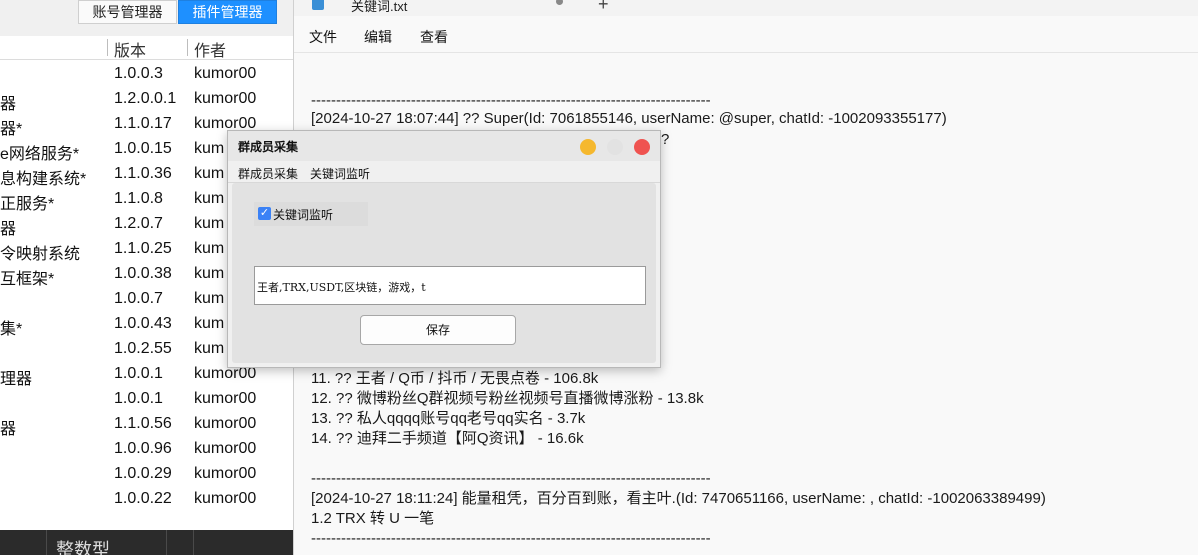 The width and height of the screenshot is (1198, 555). What do you see at coordinates (143, 273) in the screenshot?
I see `plugin-version: 1.0.0.38` at bounding box center [143, 273].